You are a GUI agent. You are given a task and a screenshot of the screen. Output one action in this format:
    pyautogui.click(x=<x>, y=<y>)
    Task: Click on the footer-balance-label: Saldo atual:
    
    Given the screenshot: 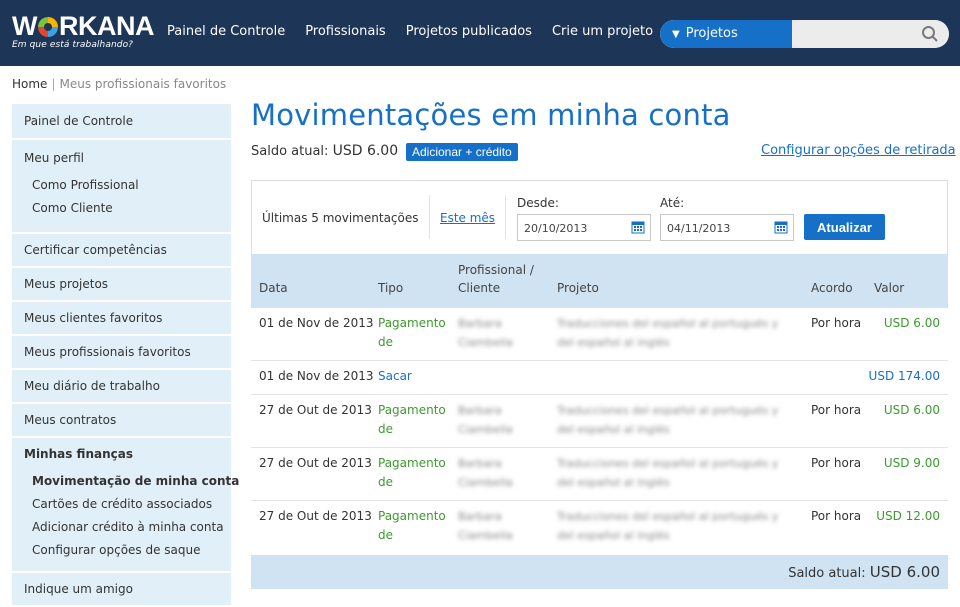 What is the action you would take?
    pyautogui.click(x=827, y=573)
    